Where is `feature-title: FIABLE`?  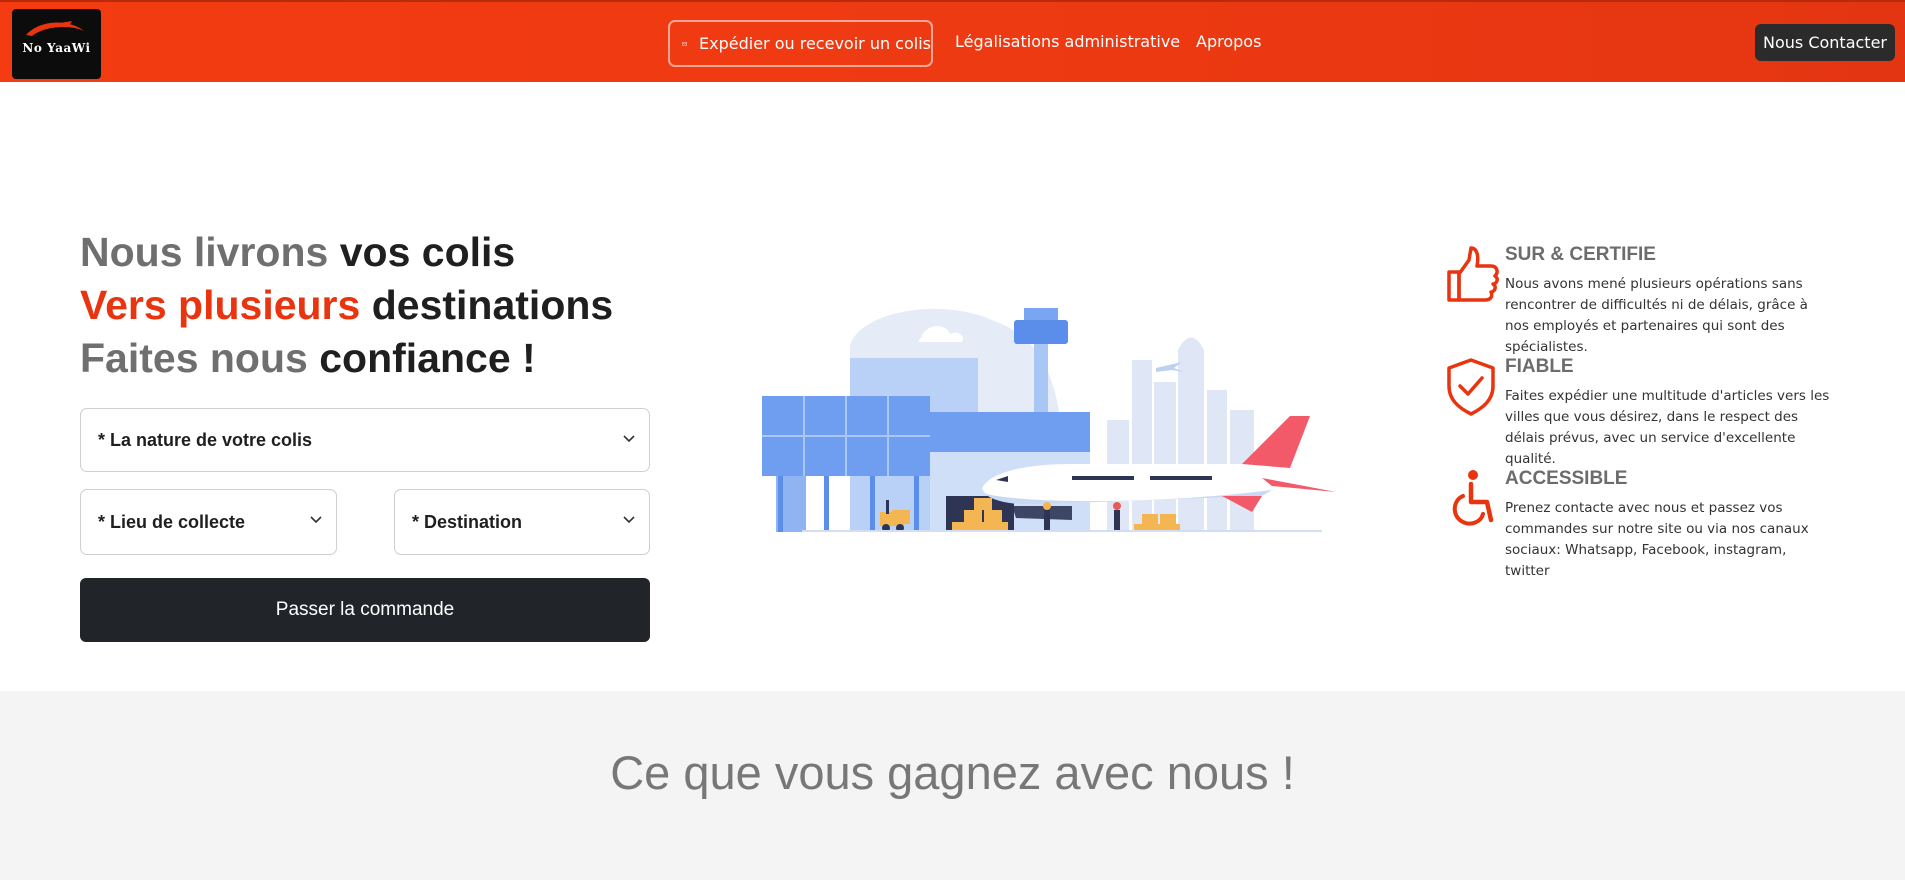 feature-title: FIABLE is located at coordinates (1539, 366).